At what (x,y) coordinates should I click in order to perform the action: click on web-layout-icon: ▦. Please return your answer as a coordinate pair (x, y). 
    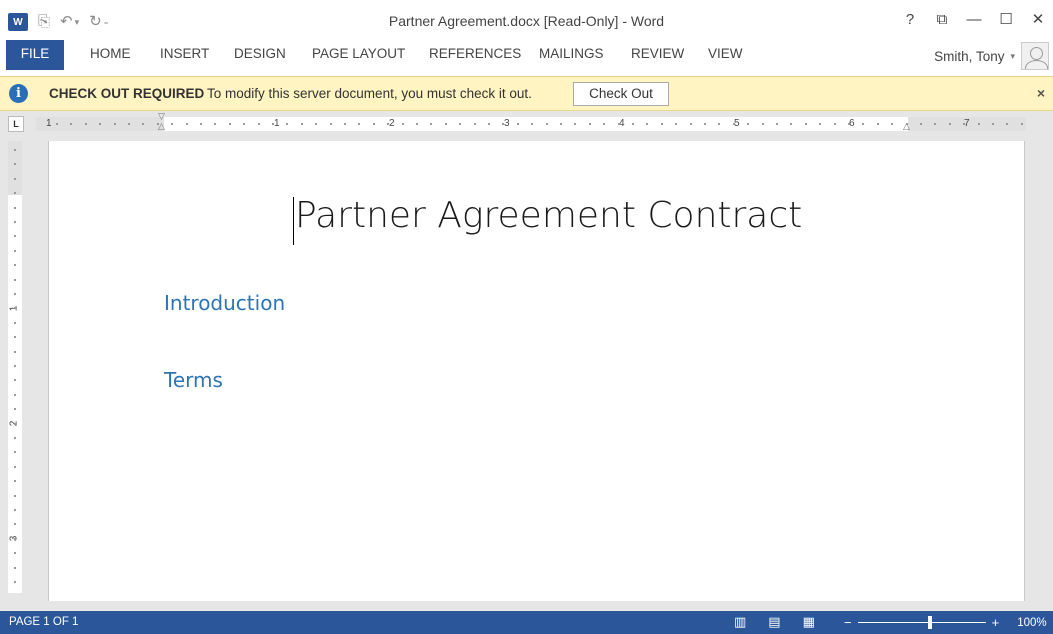
    Looking at the image, I should click on (809, 622).